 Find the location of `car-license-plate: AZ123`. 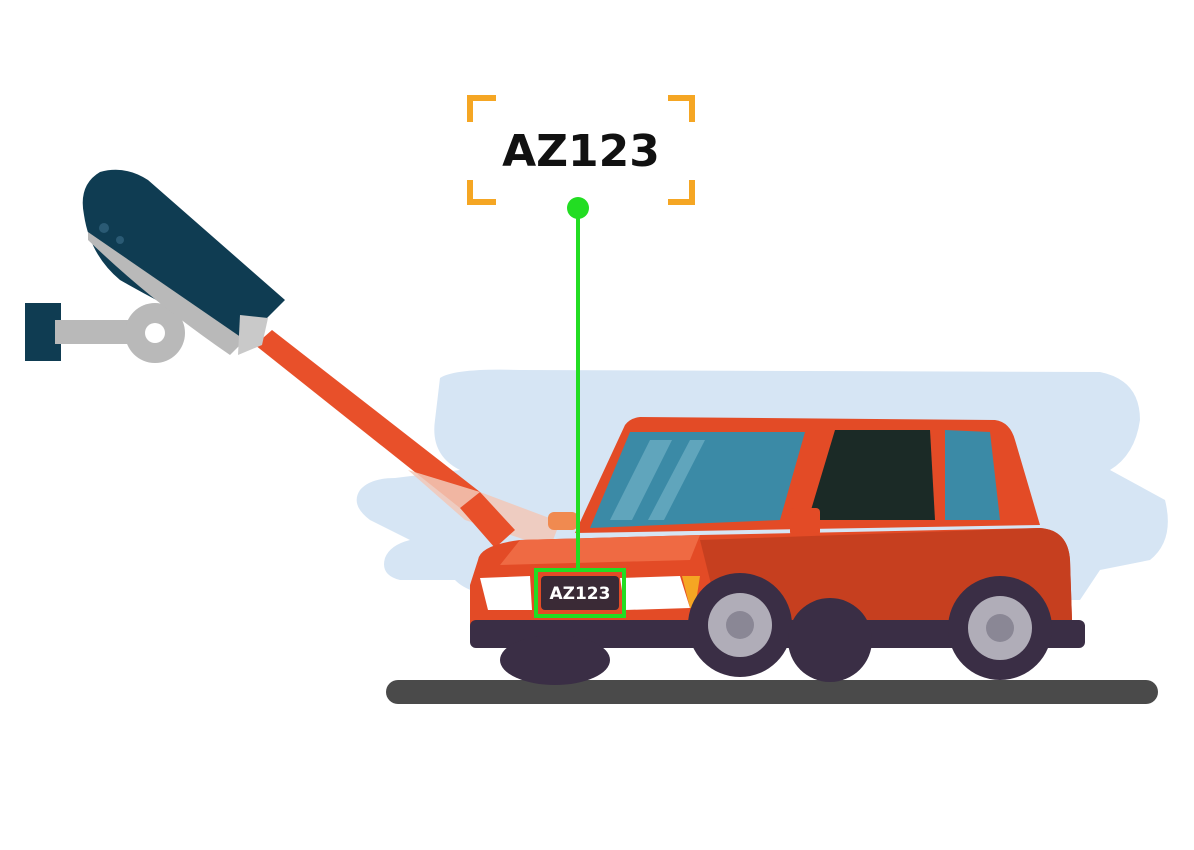

car-license-plate: AZ123 is located at coordinates (580, 593).